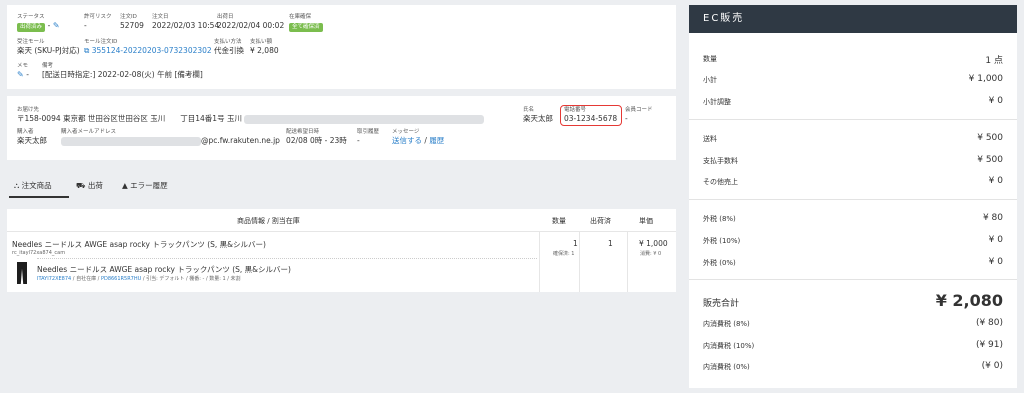  I want to click on edit-memo-icon: ✎, so click(20, 74).